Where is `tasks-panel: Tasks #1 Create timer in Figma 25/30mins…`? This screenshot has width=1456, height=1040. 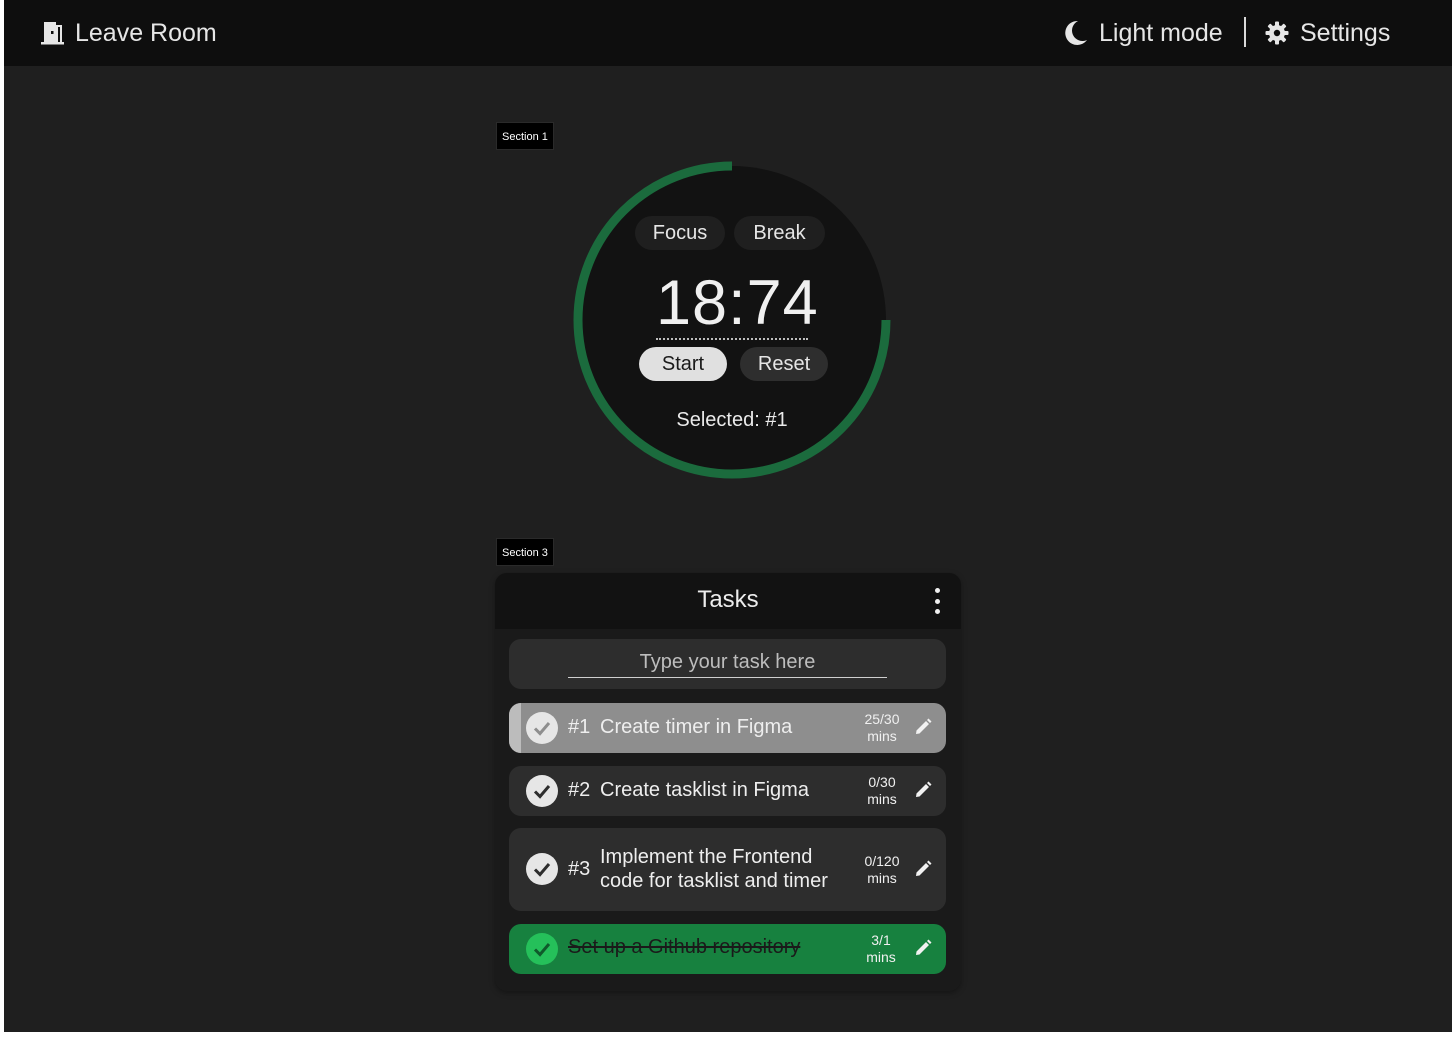
tasks-panel: Tasks #1 Create timer in Figma 25/30mins… is located at coordinates (728, 782).